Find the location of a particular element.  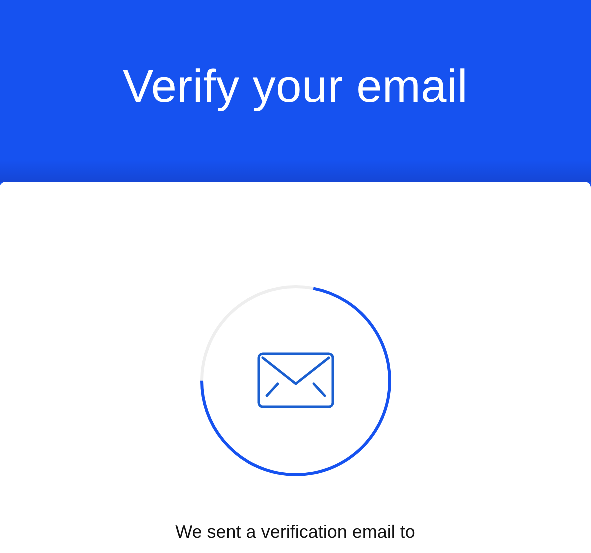

verification-message: We sent a verification email to is located at coordinates (296, 532).